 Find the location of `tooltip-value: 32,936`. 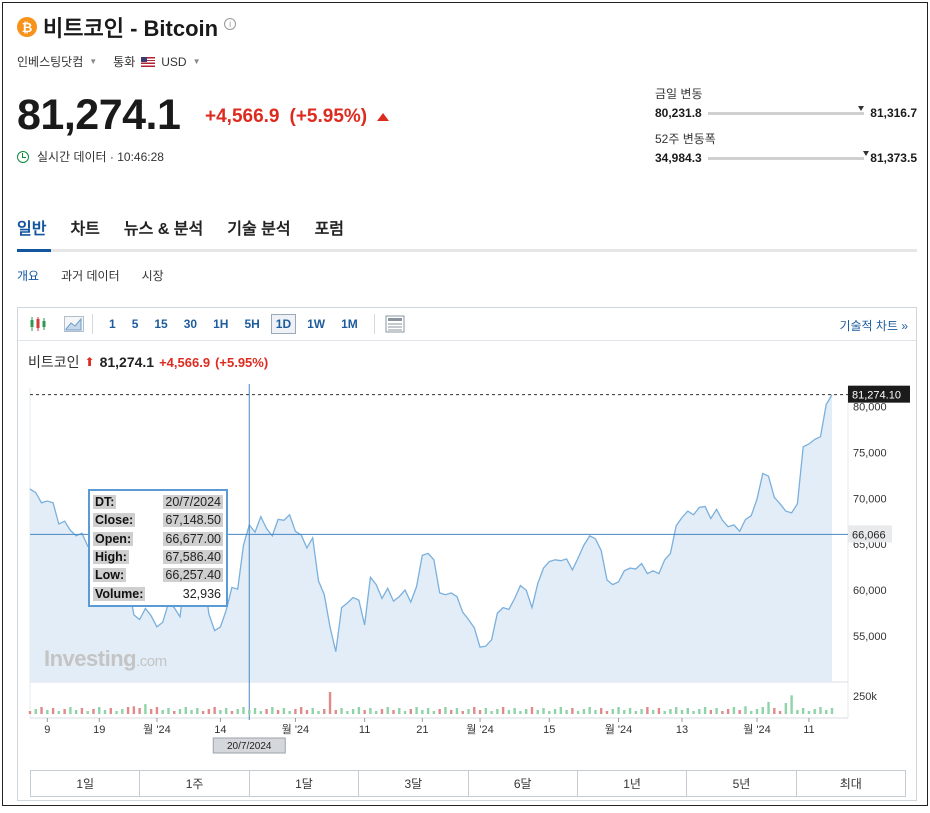

tooltip-value: 32,936 is located at coordinates (201, 593).